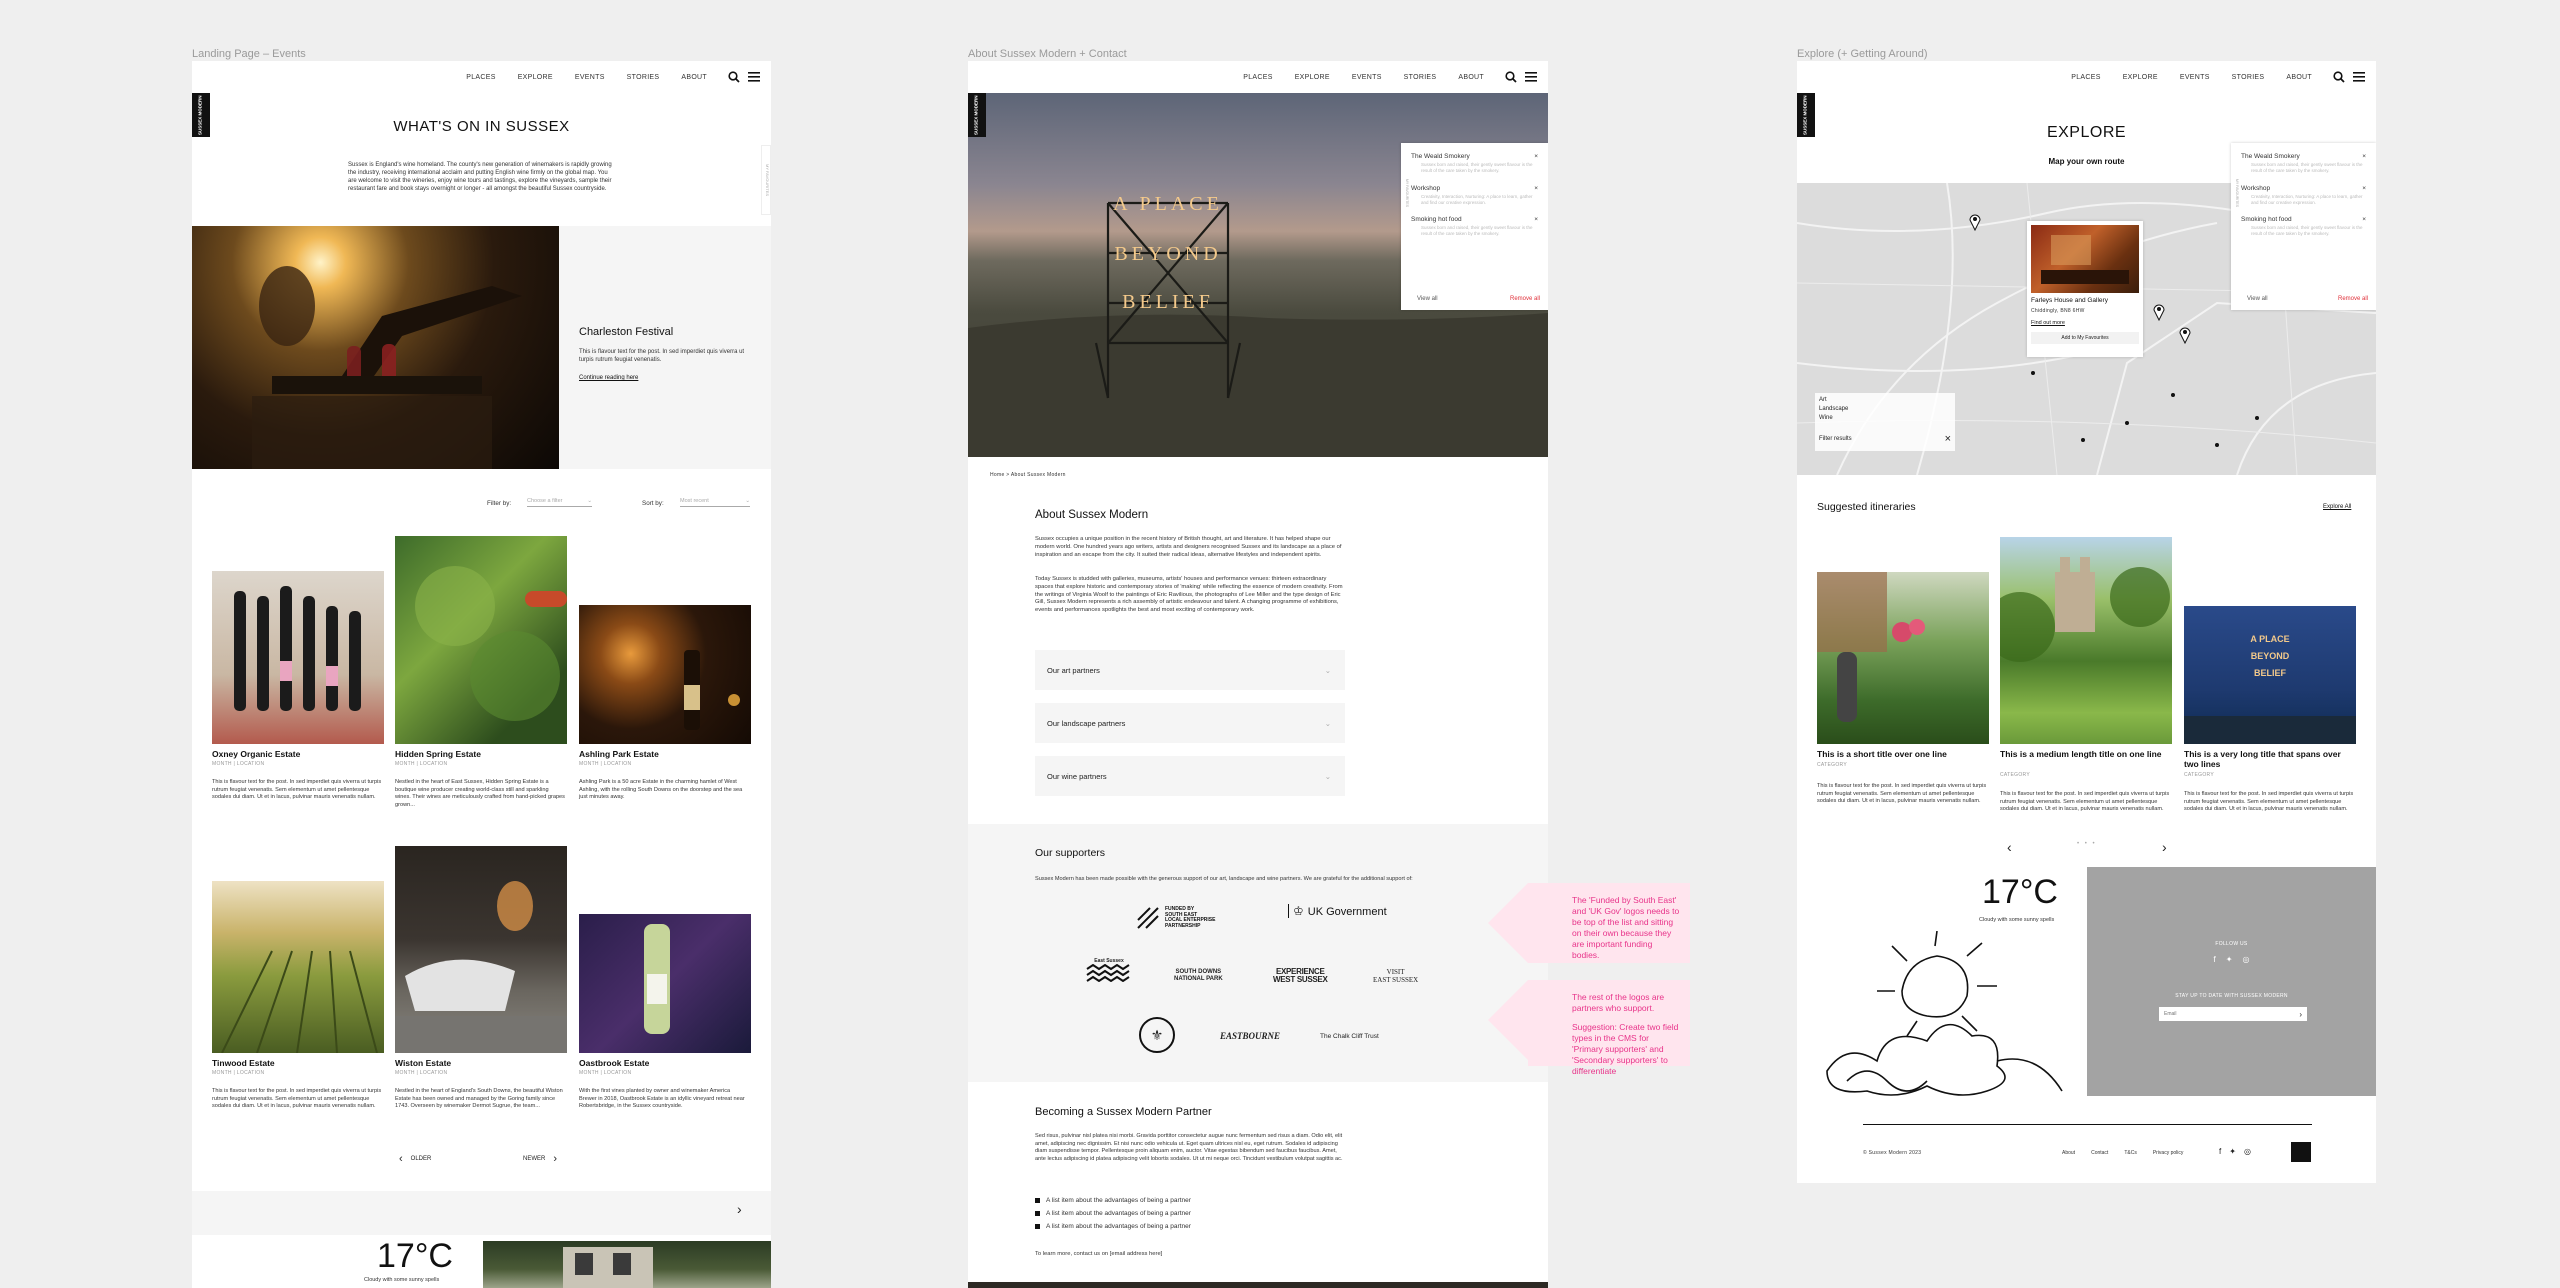 This screenshot has height=1288, width=2560. I want to click on card-image-tinwood, so click(298, 967).